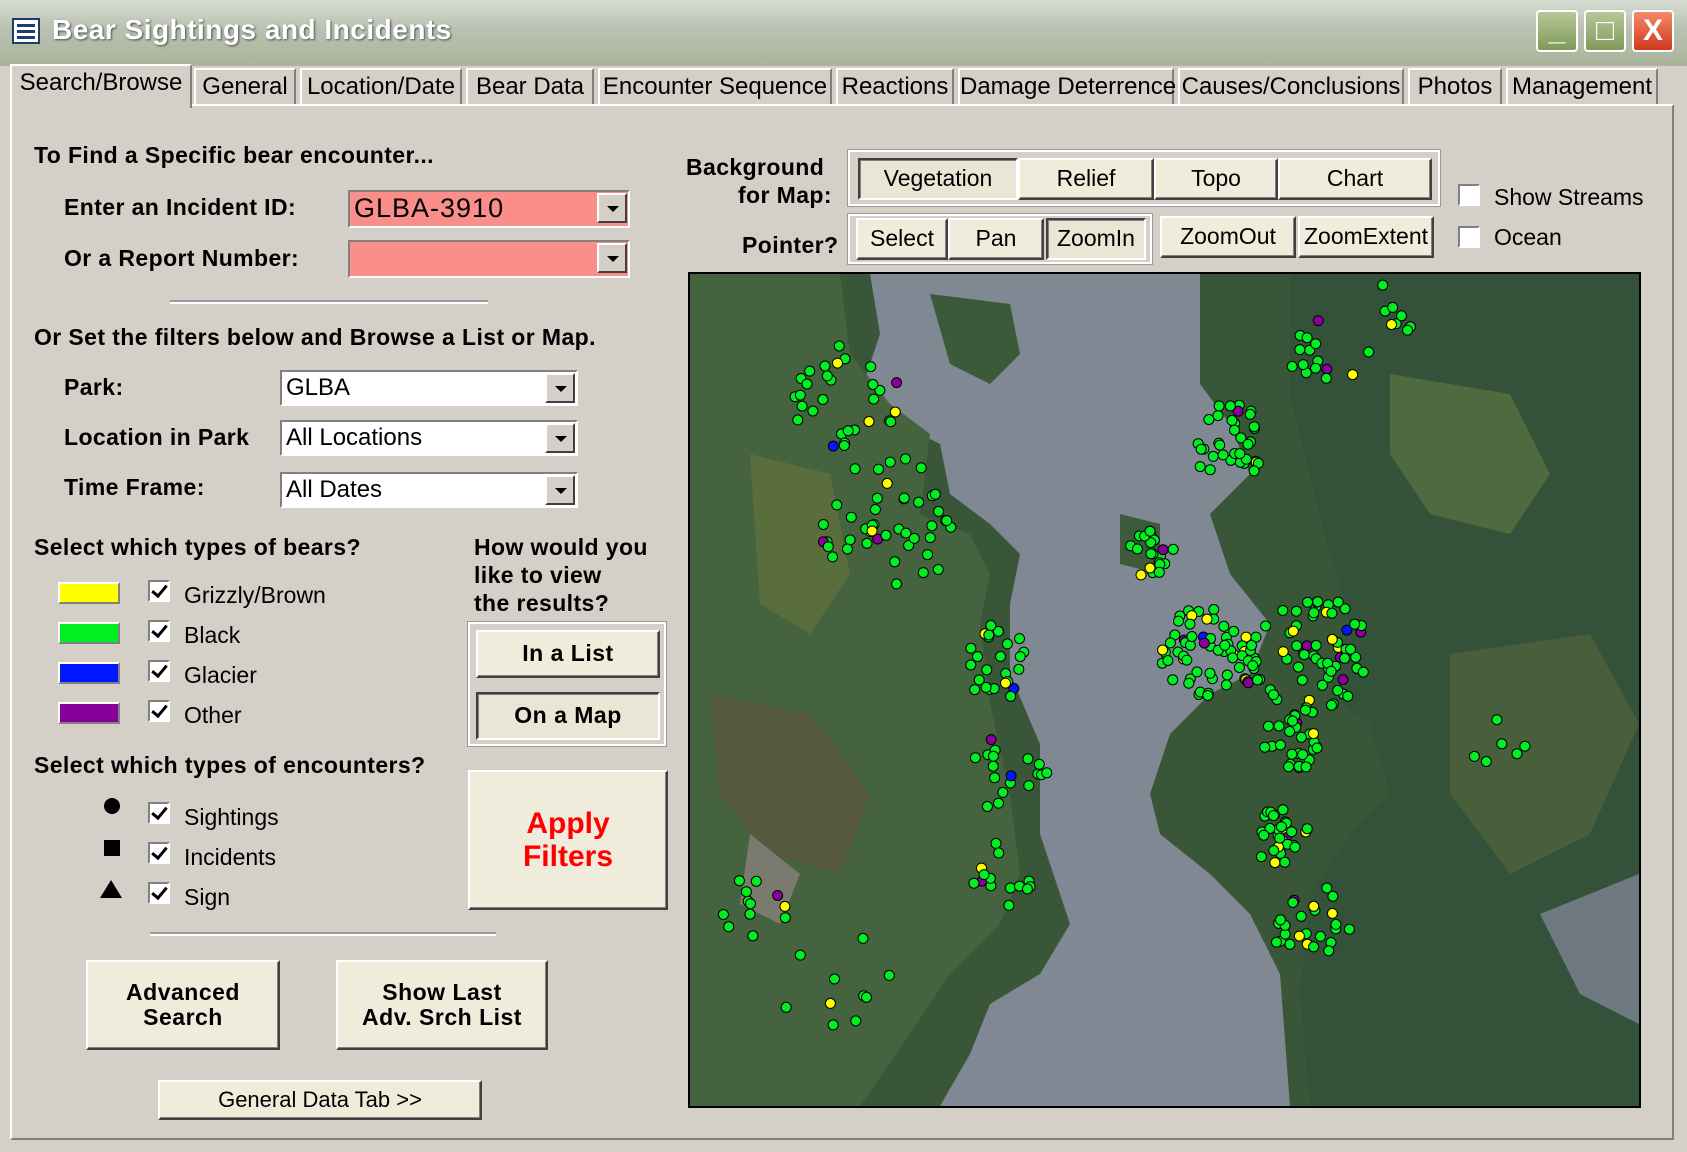  Describe the element at coordinates (843, 33) in the screenshot. I see `title-bar: Bear Sightings and Incidents _ □ X` at that location.